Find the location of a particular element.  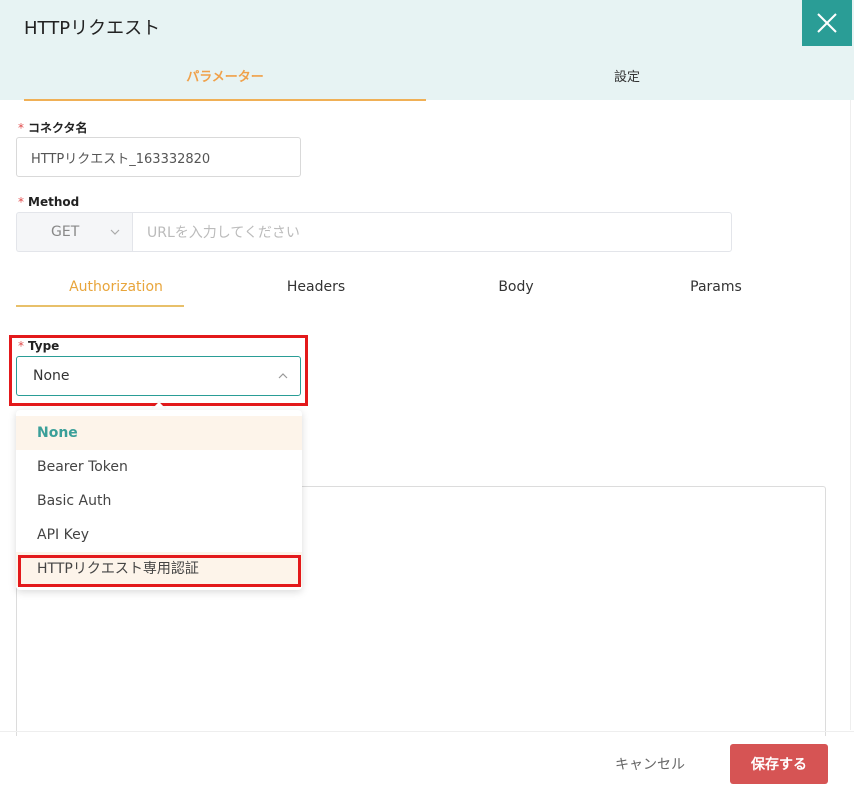

tab-body: Body is located at coordinates (516, 287).